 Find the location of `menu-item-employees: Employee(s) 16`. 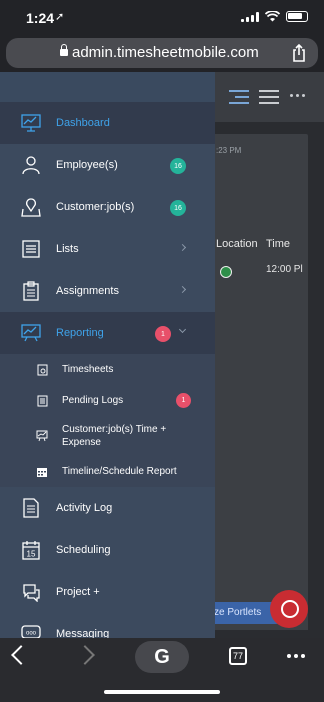

menu-item-employees: Employee(s) 16 is located at coordinates (107, 165).